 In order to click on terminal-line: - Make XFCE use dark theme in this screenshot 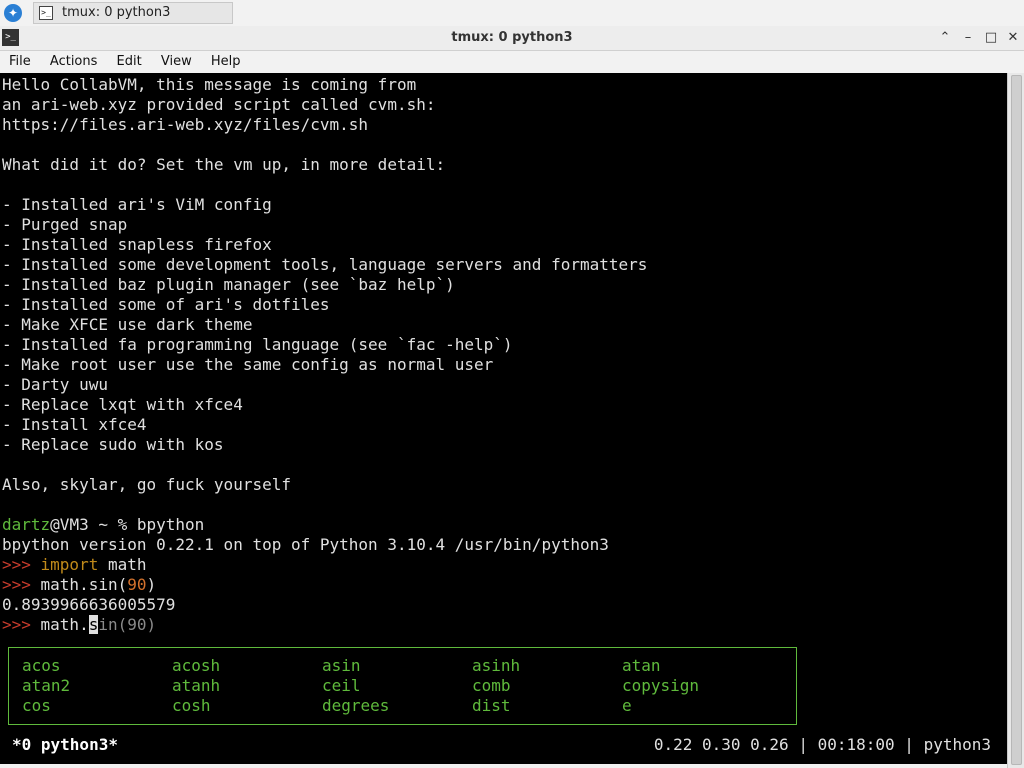, I will do `click(127, 324)`.